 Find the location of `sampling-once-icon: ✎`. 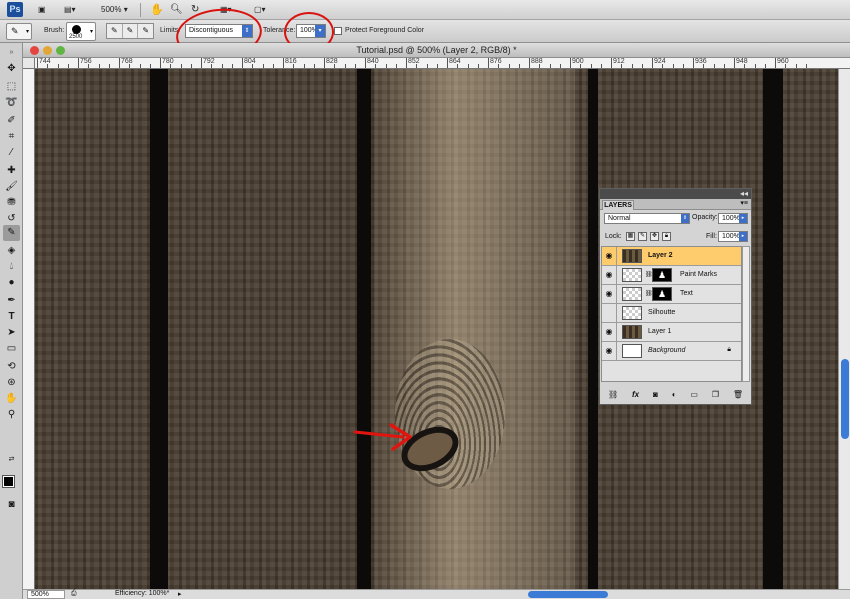

sampling-once-icon: ✎ is located at coordinates (131, 31).